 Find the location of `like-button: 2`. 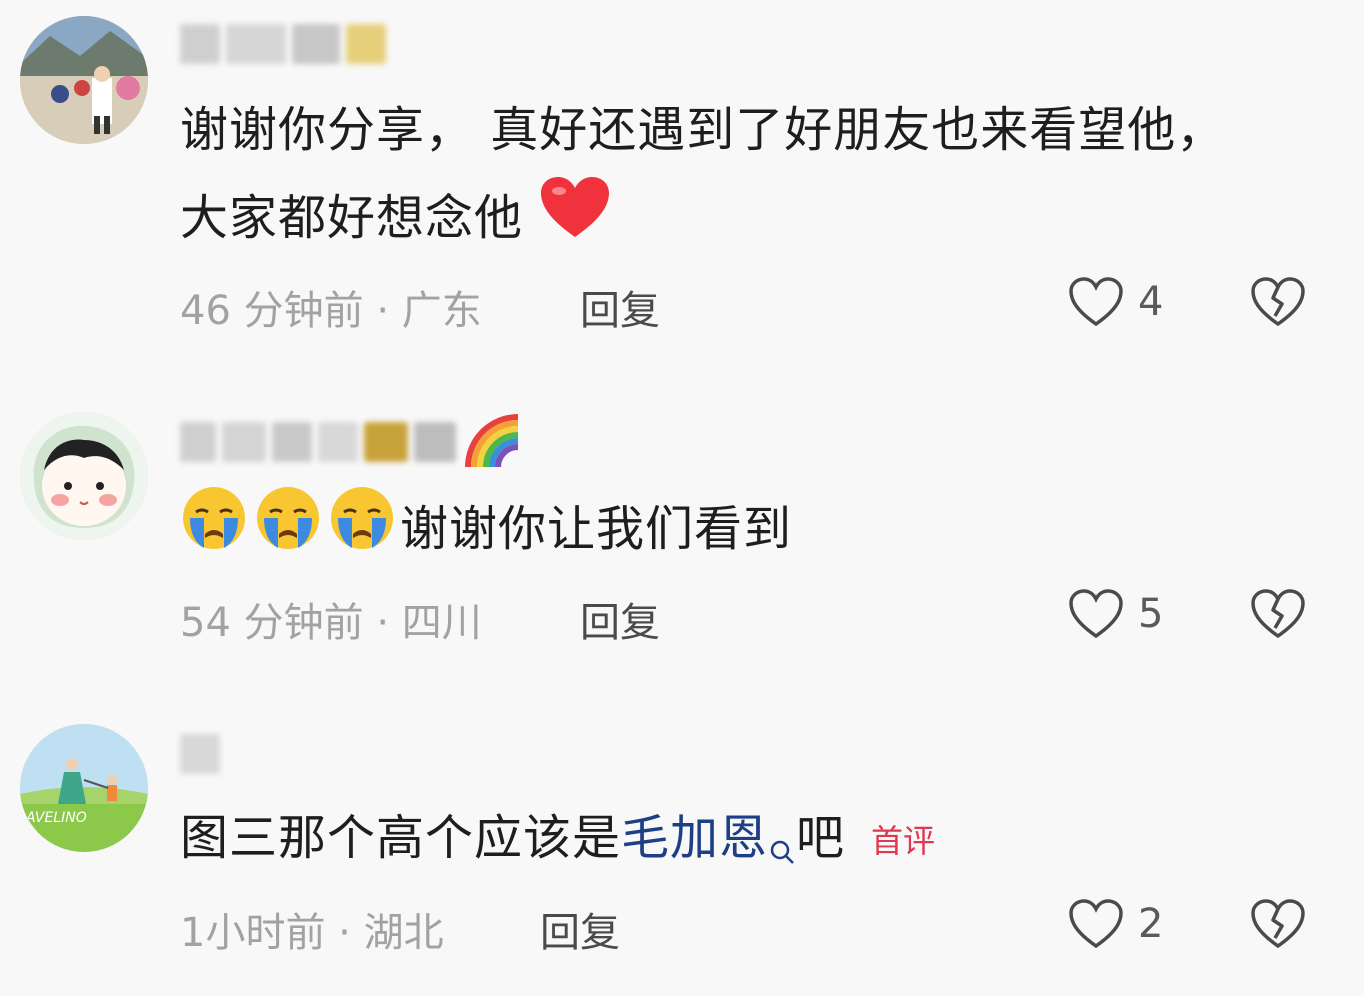

like-button: 2 is located at coordinates (1115, 924).